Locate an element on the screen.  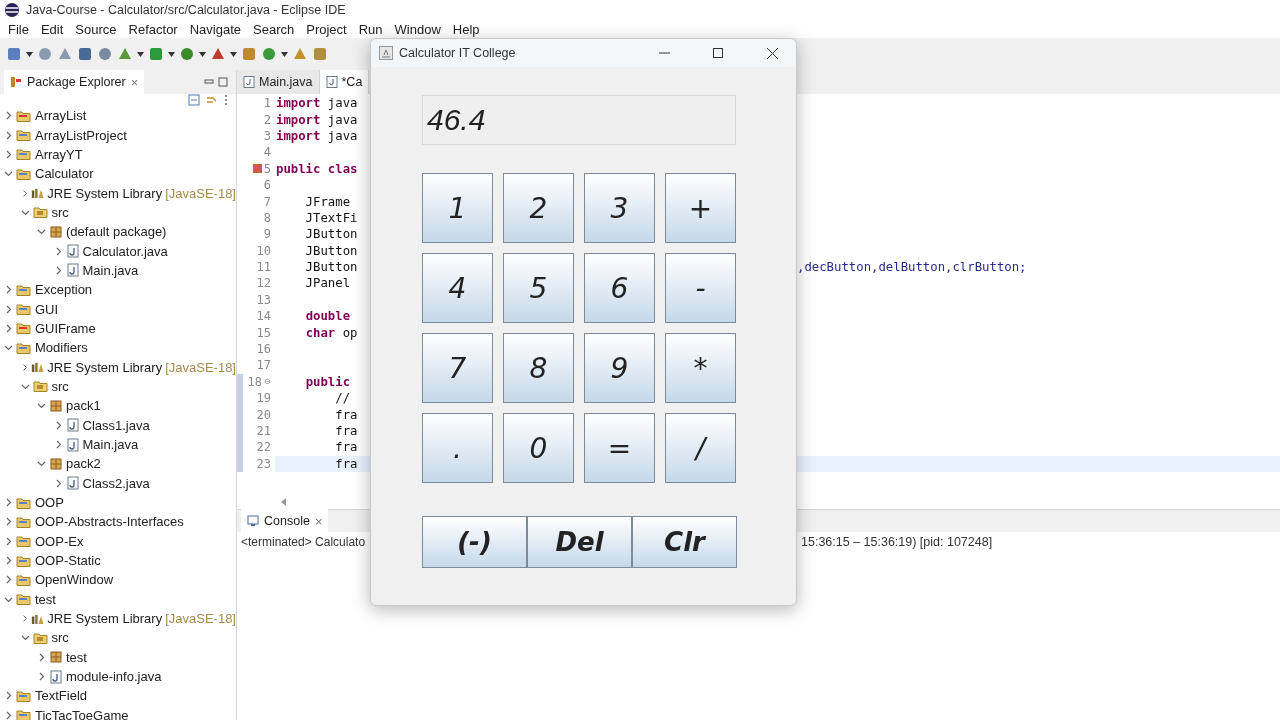
key-button: 6 is located at coordinates (619, 288).